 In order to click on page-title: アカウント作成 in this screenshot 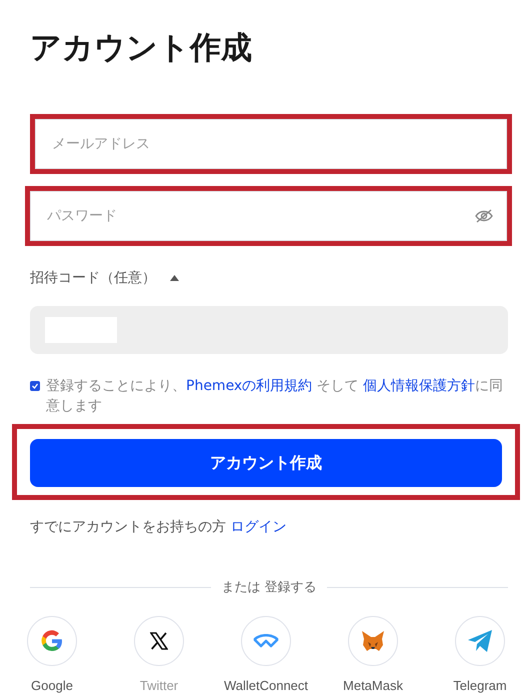, I will do `click(141, 48)`.